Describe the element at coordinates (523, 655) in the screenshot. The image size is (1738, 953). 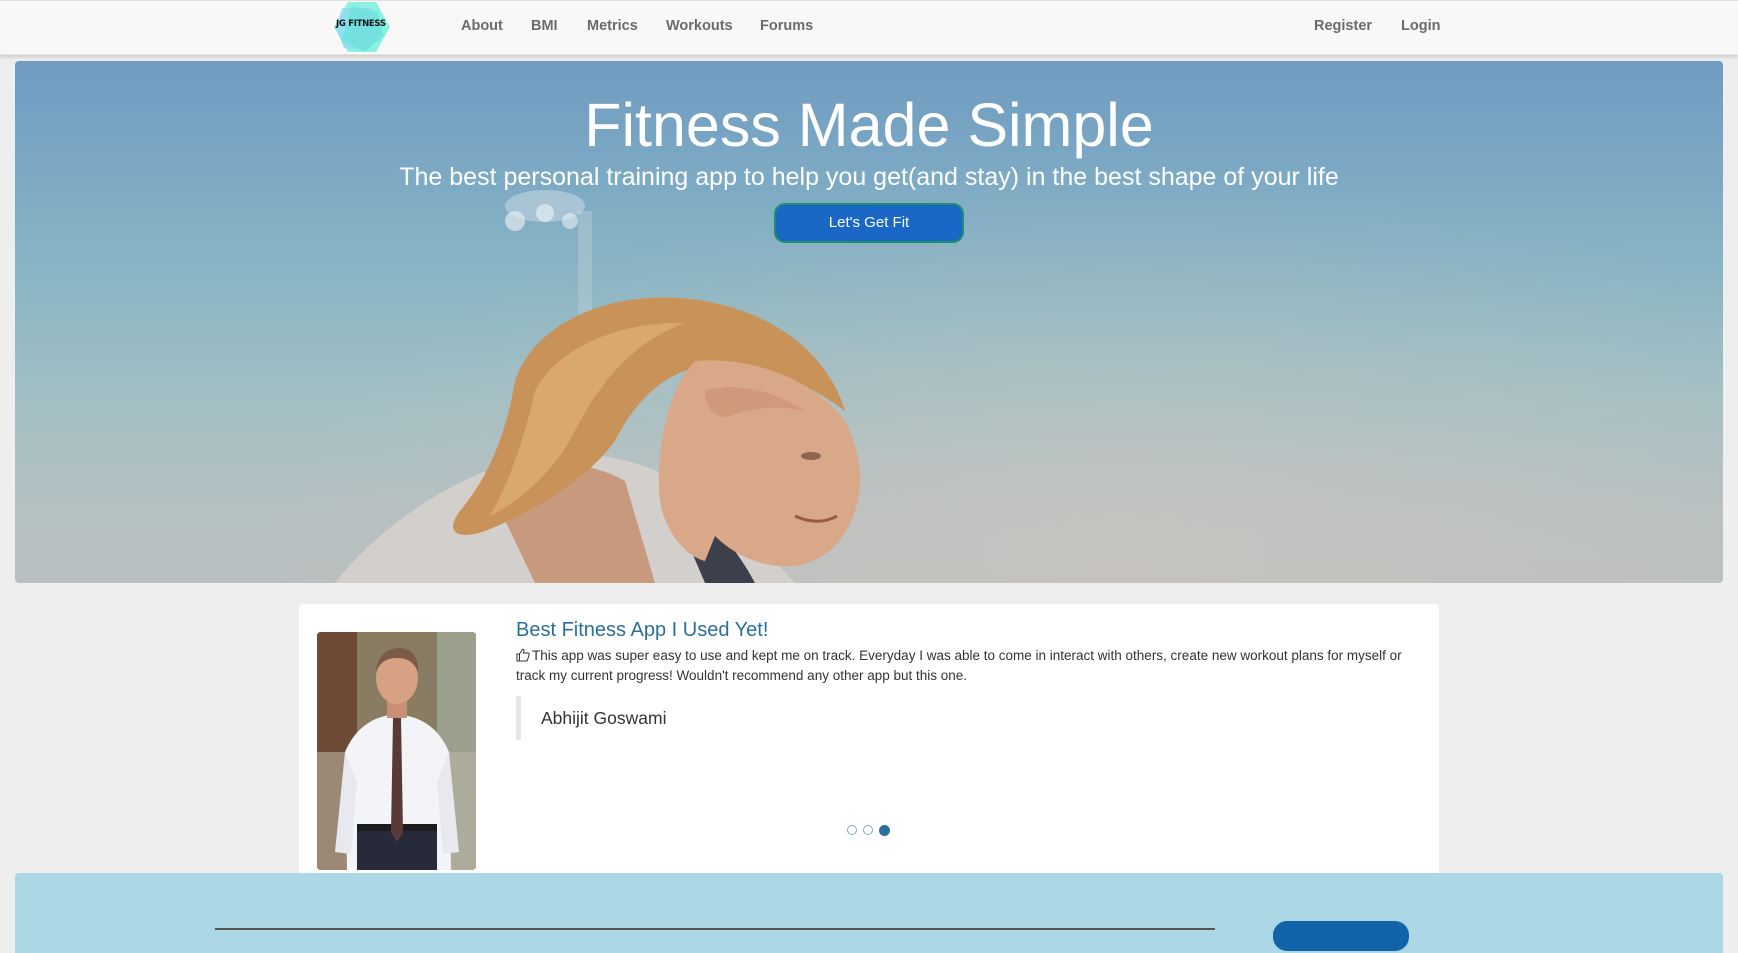
I see `thumbs-up-icon` at that location.